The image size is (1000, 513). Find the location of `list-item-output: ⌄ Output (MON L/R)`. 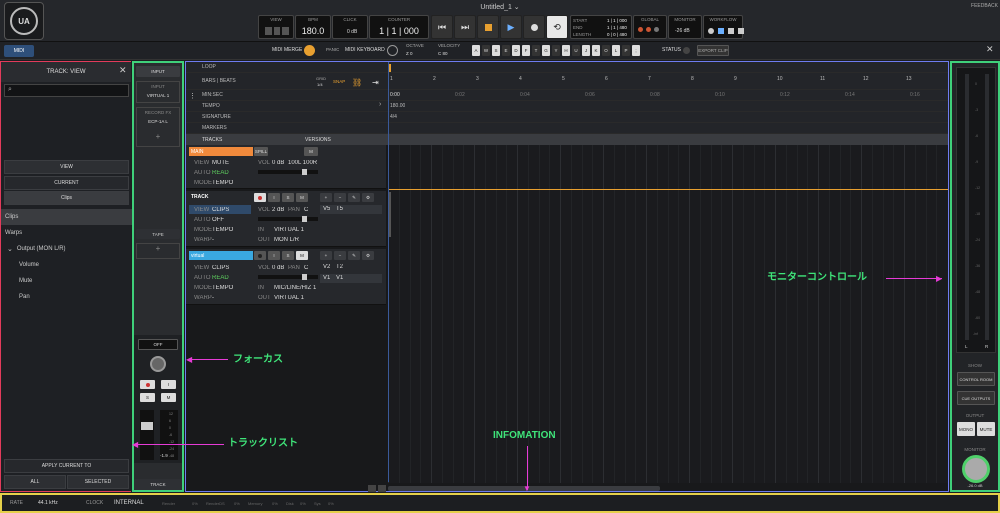

list-item-output: ⌄ Output (MON L/R) is located at coordinates (66, 249).